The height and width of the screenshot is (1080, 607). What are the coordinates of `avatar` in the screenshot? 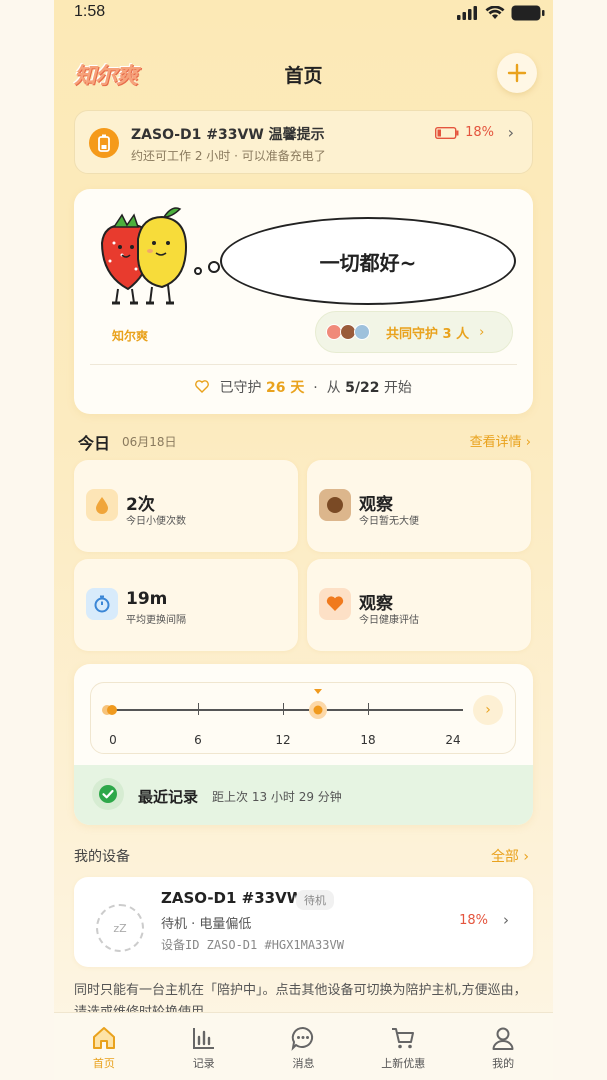 It's located at (362, 332).